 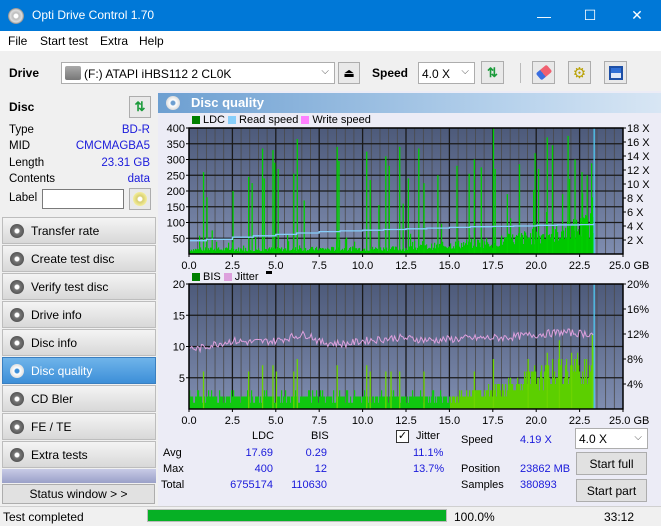 I want to click on drive-label: Drive, so click(x=24, y=73).